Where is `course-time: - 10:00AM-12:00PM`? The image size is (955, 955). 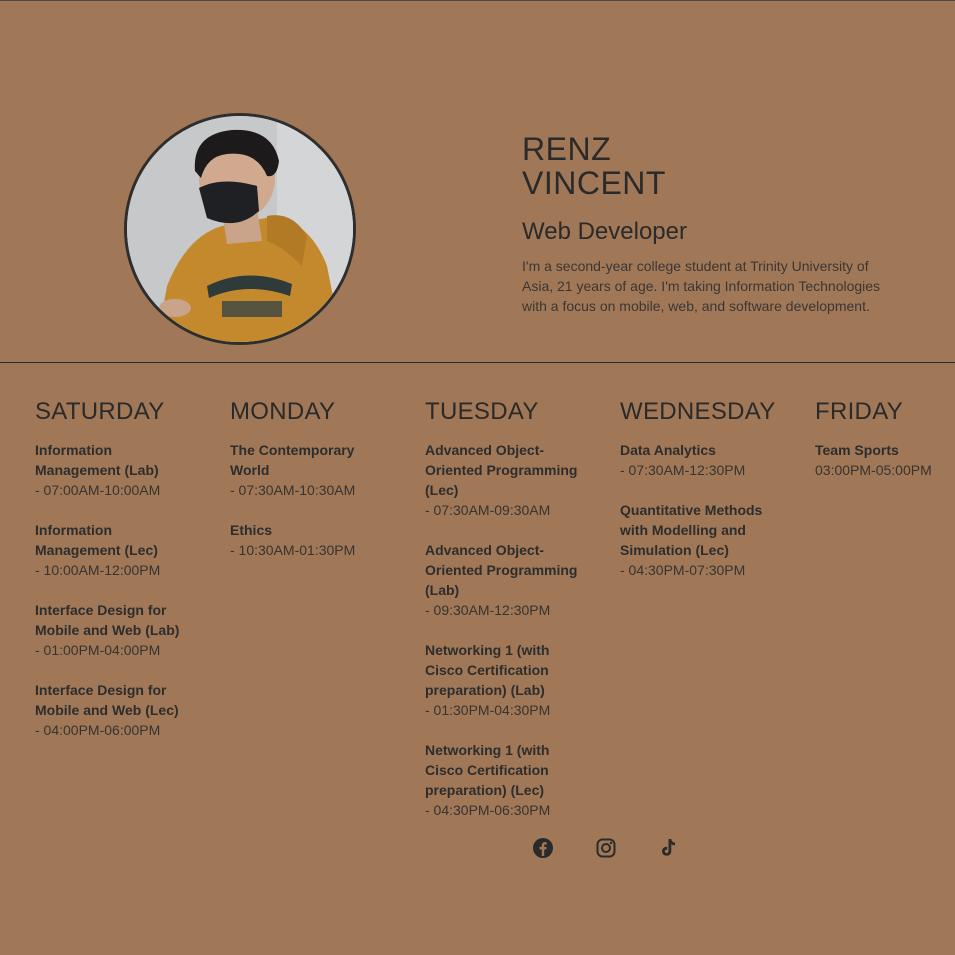
course-time: - 10:00AM-12:00PM is located at coordinates (98, 570).